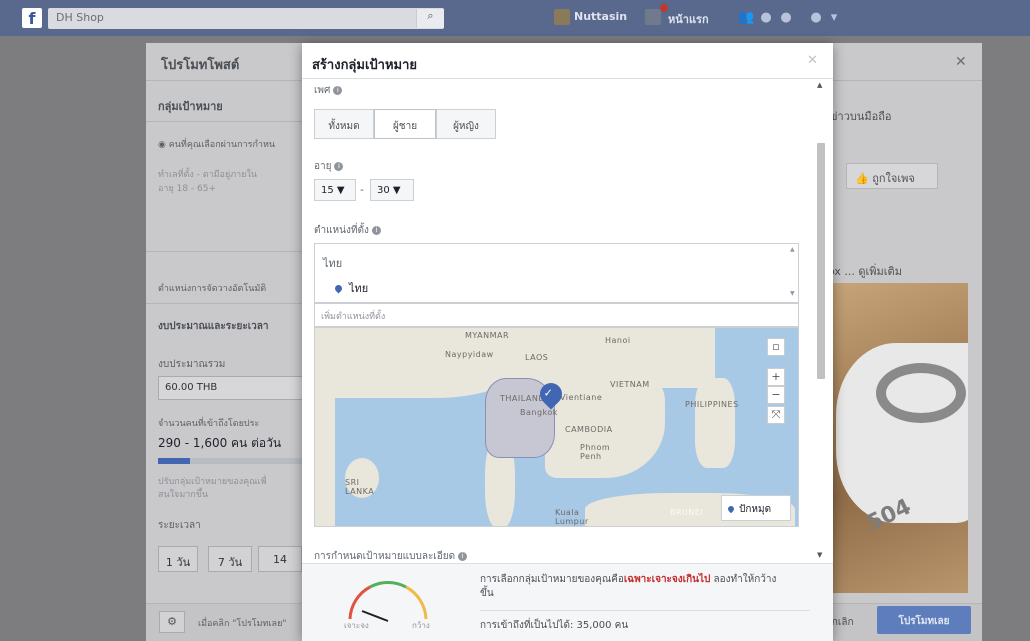  I want to click on promote-now-button: โปรโมทเลย, so click(924, 620).